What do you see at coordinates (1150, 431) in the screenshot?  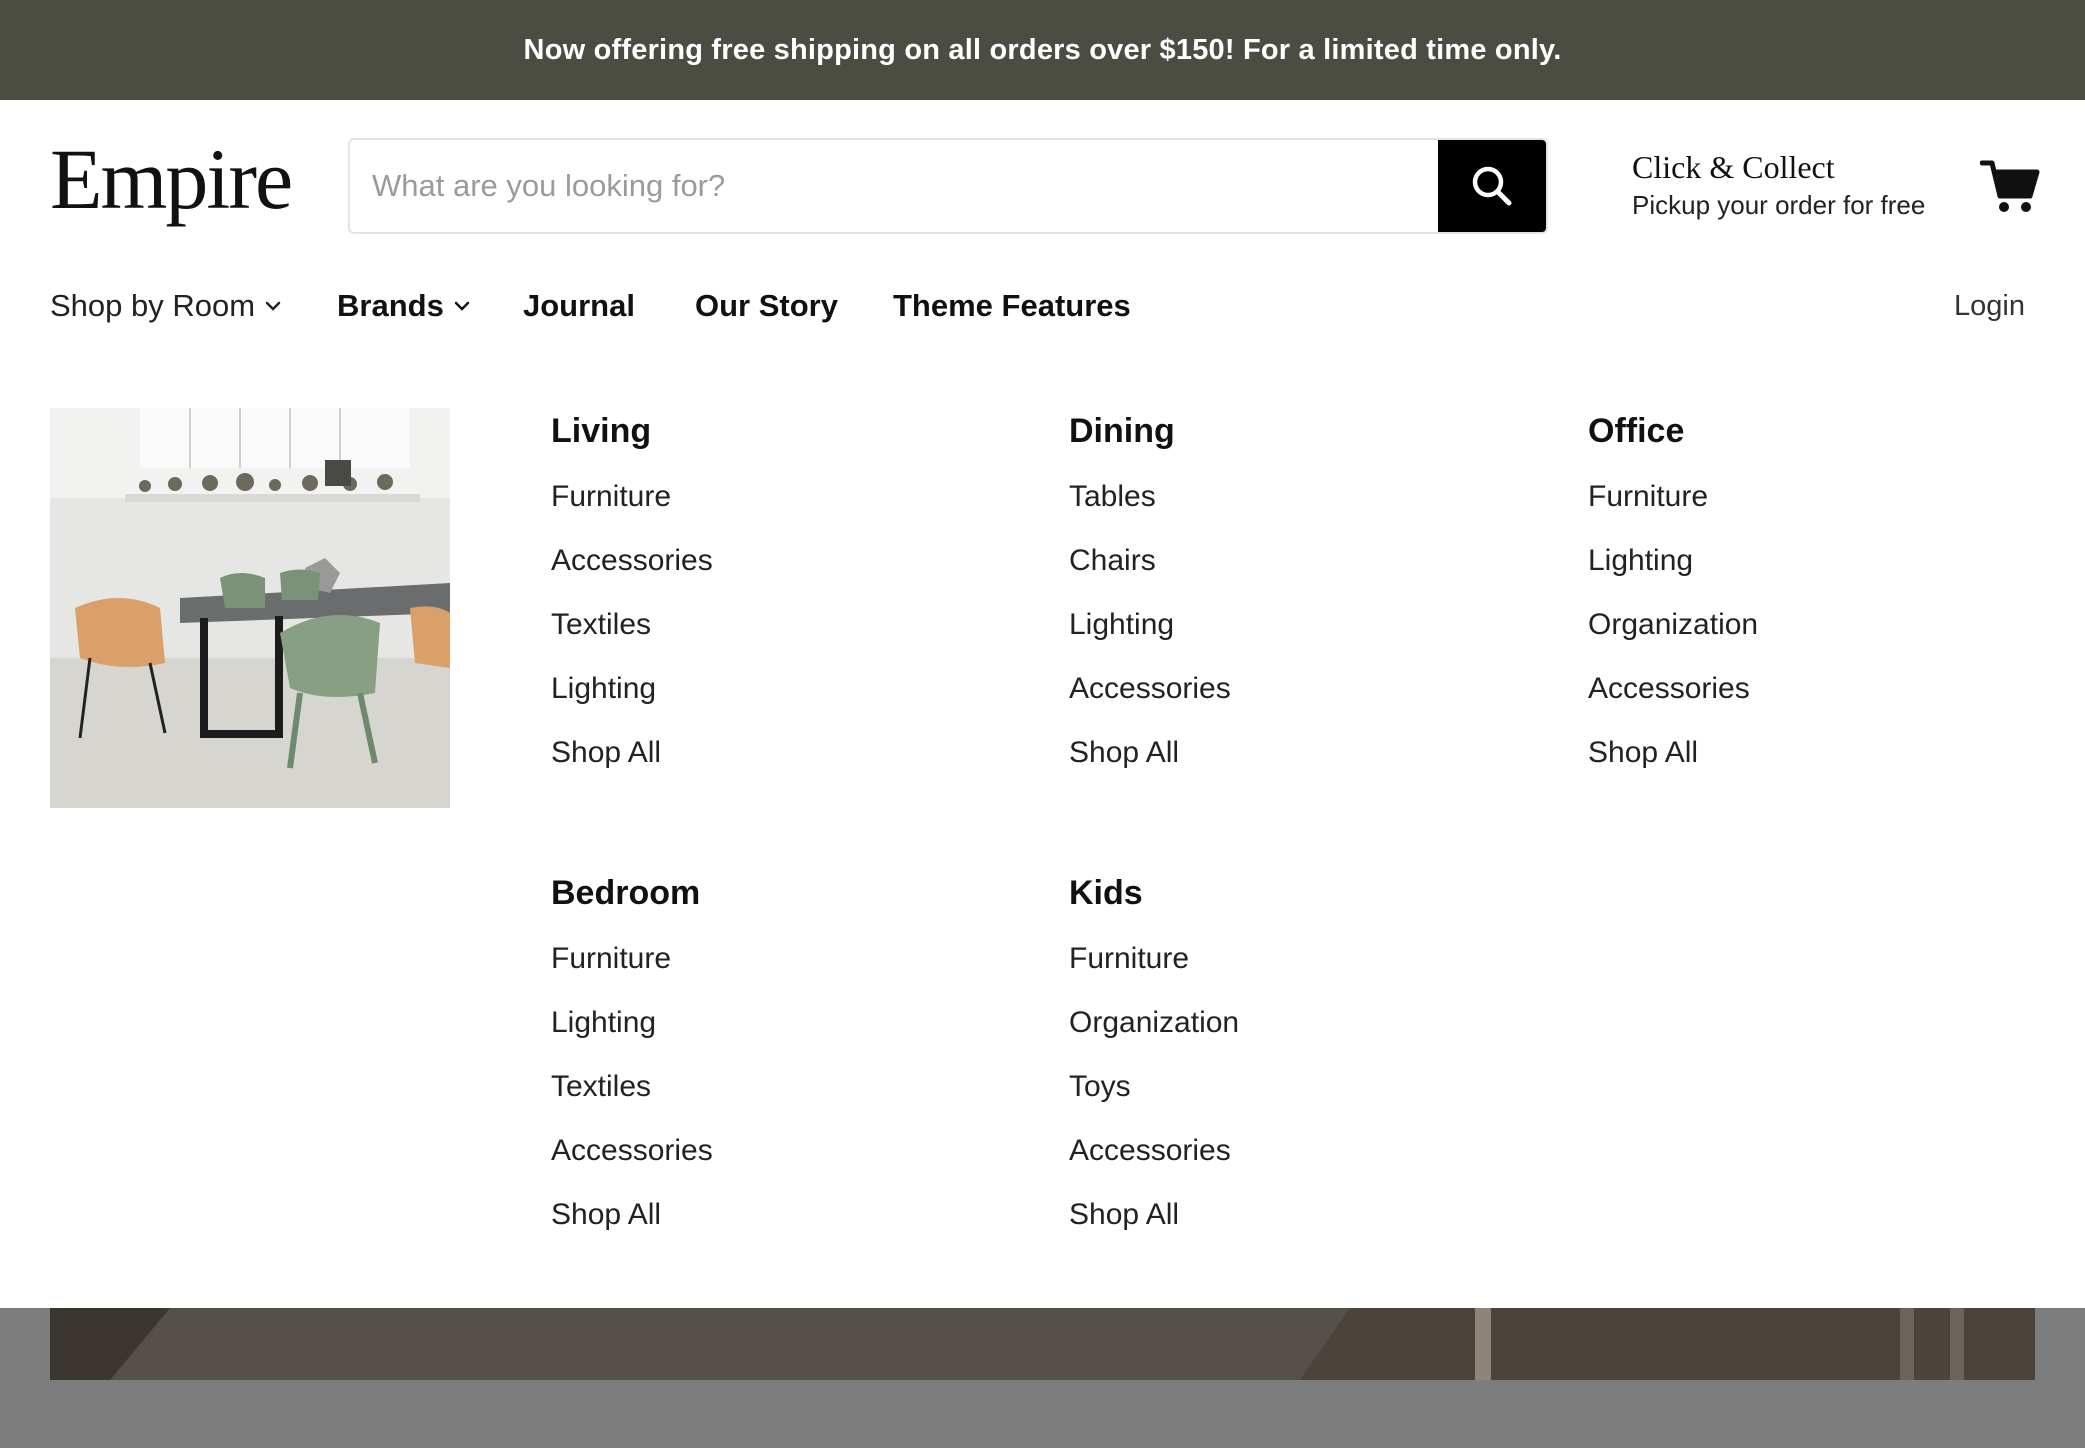 I see `menu-heading-dining: Dining` at bounding box center [1150, 431].